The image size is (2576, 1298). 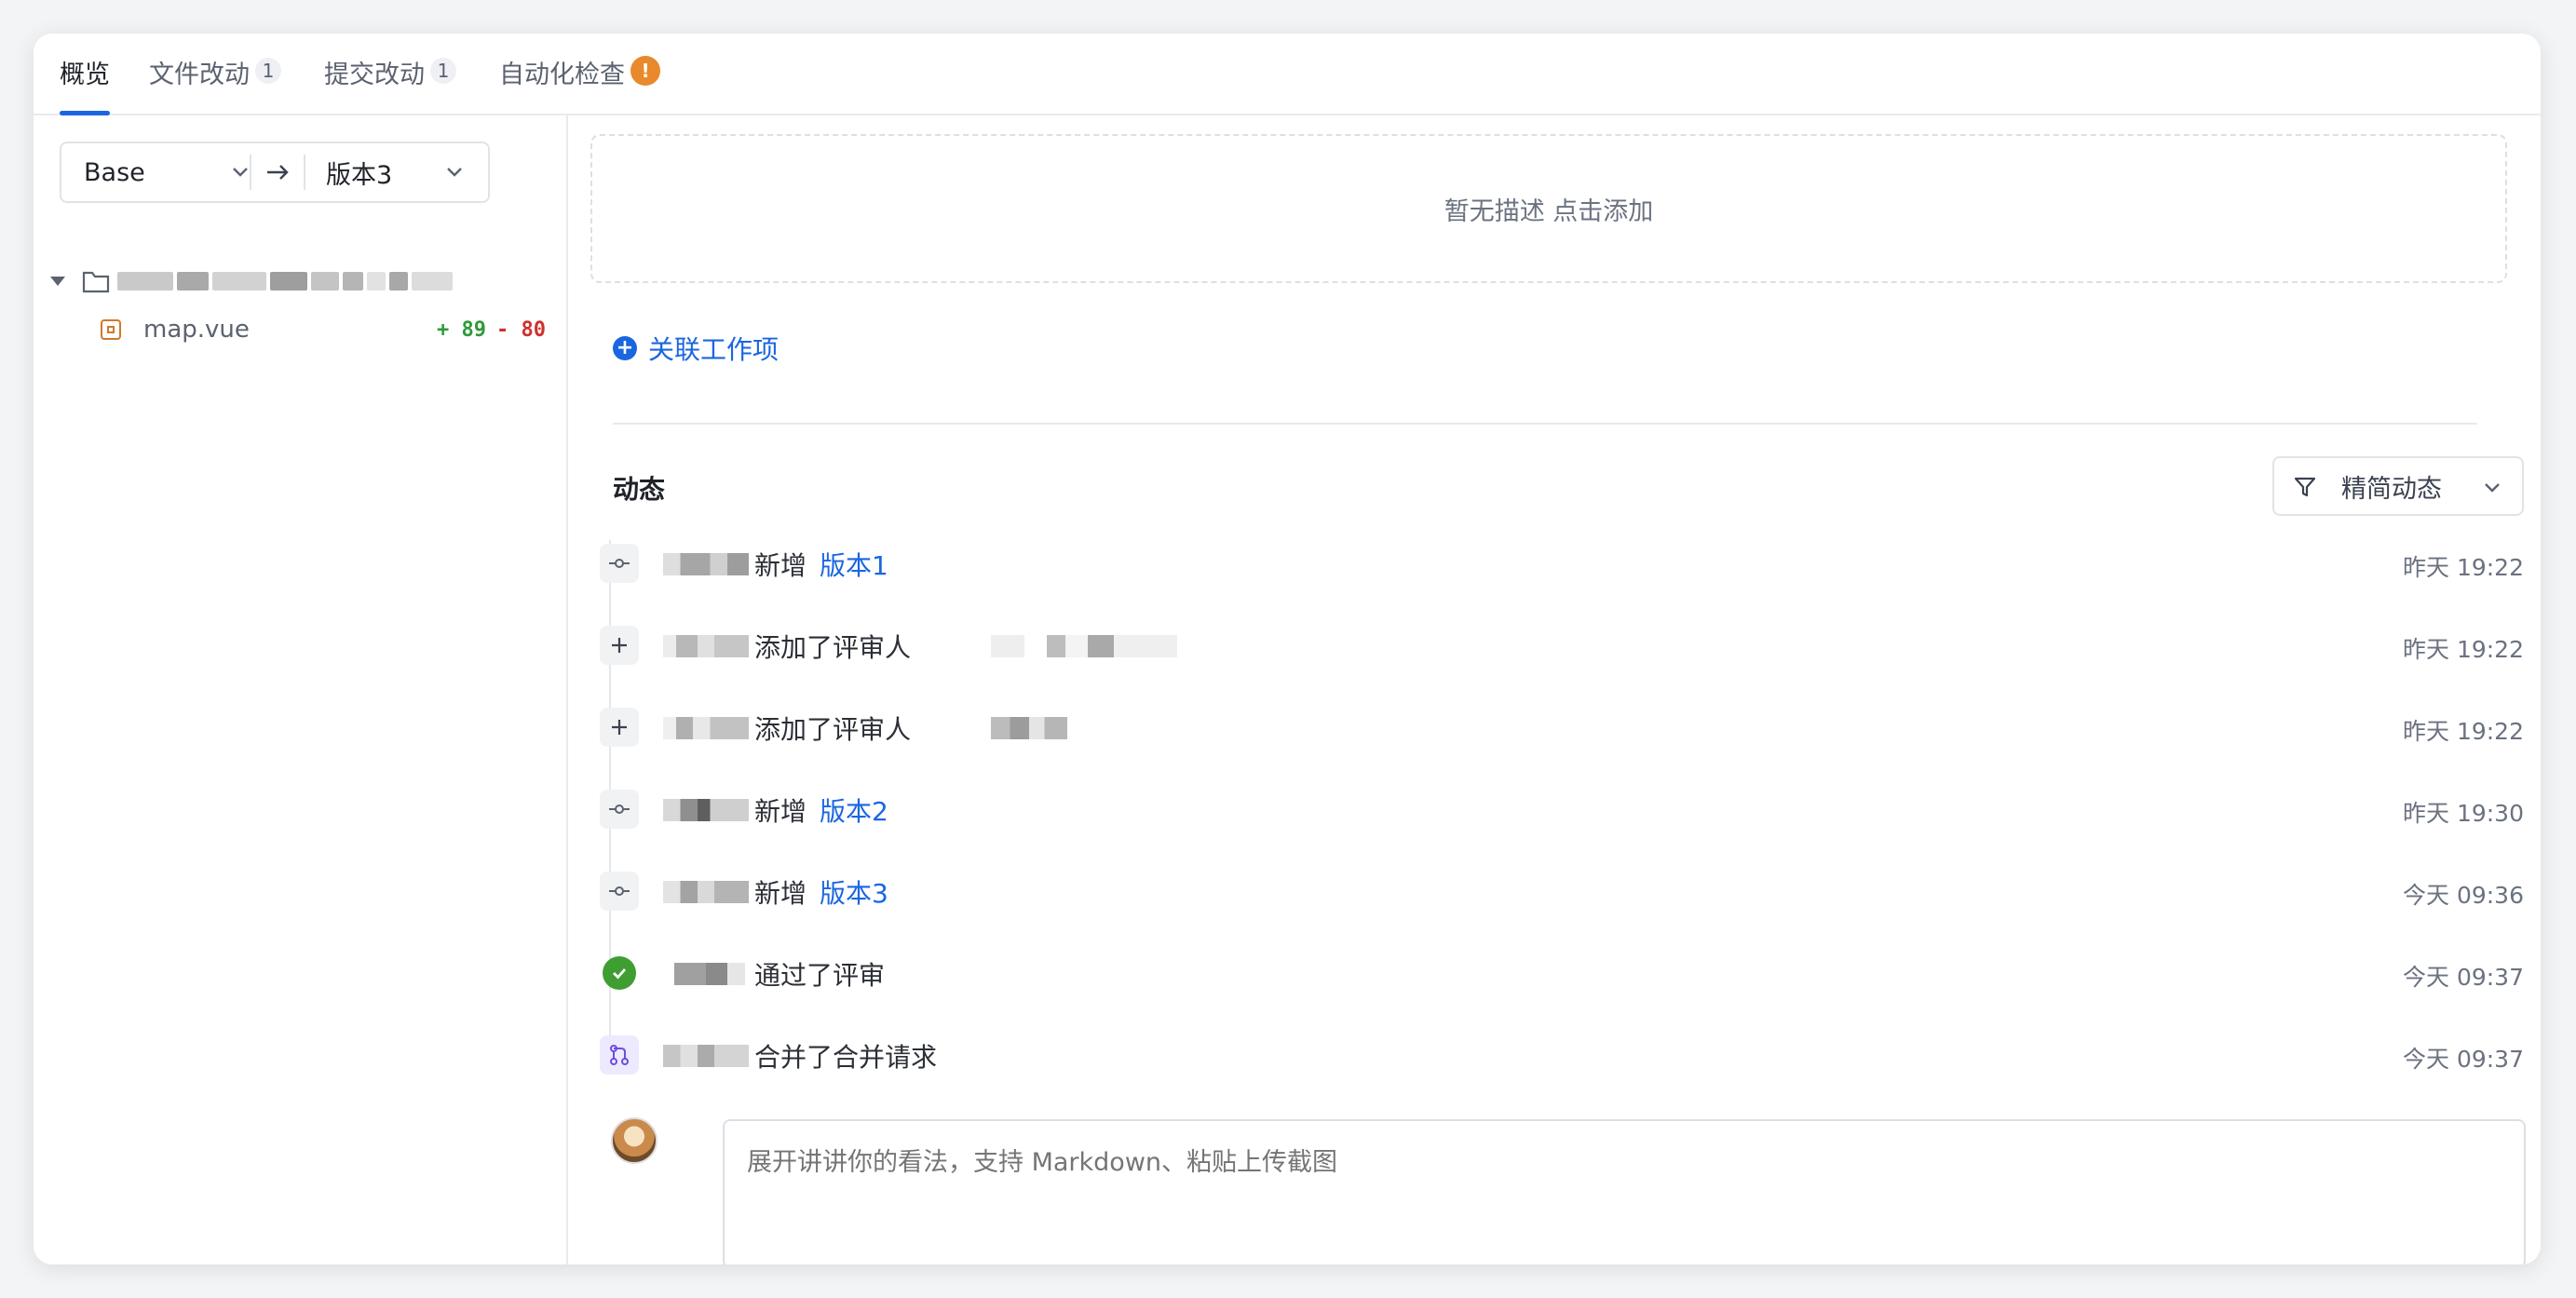 I want to click on link-work-item-button: + 关联工作项, so click(x=696, y=348).